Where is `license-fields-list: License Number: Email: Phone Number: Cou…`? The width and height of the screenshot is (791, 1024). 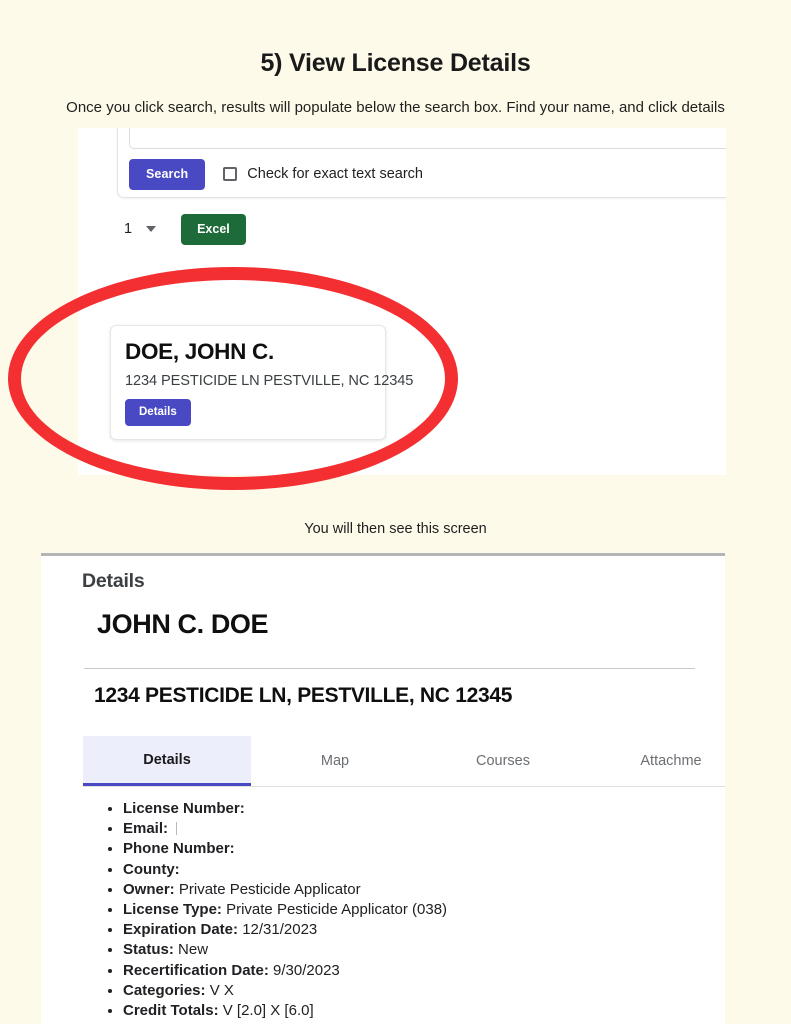 license-fields-list: License Number: Email: Phone Number: Cou… is located at coordinates (274, 910).